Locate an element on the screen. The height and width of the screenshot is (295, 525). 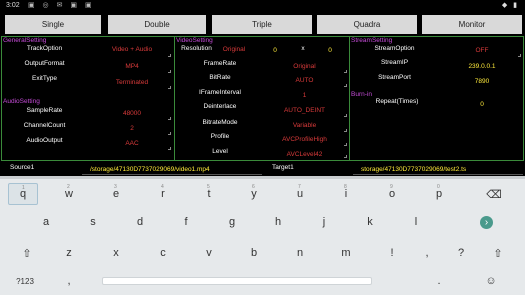
key-hint: 5 is located at coordinates (208, 187).